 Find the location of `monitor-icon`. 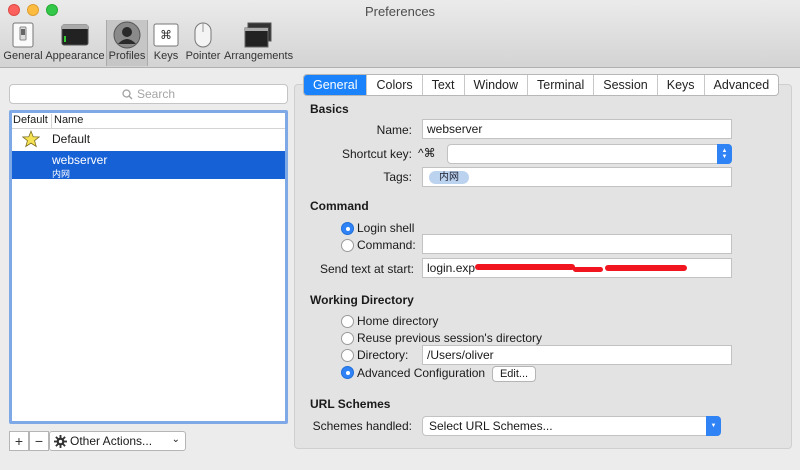

monitor-icon is located at coordinates (75, 34).